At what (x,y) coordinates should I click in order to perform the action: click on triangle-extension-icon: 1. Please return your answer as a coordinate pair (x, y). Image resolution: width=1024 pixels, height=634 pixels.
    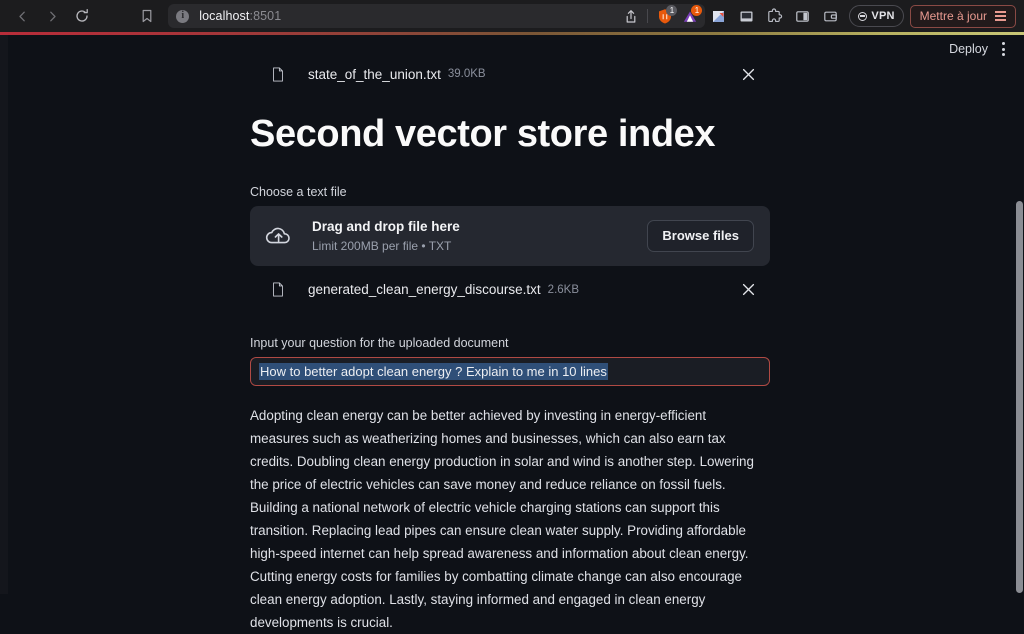
    Looking at the image, I should click on (691, 15).